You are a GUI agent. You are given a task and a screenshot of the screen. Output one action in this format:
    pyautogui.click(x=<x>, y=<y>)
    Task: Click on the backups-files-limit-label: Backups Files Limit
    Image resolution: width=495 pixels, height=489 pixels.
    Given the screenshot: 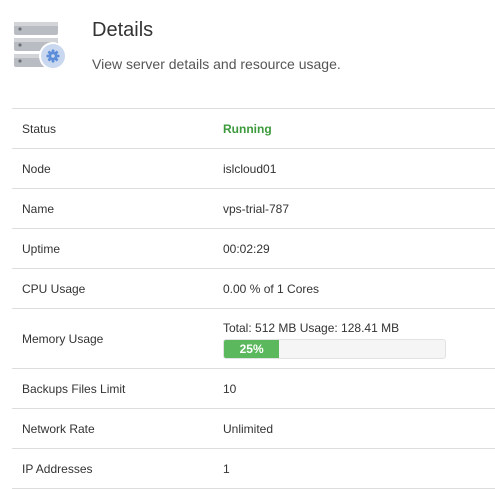 What is the action you would take?
    pyautogui.click(x=74, y=388)
    